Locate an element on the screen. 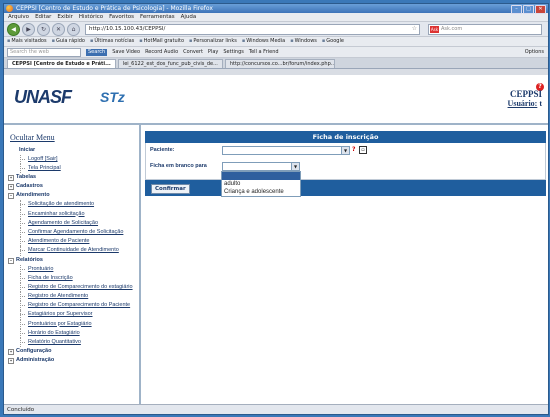 Image resolution: width=550 pixels, height=417 pixels. paciente-select: ▼ is located at coordinates (286, 150).